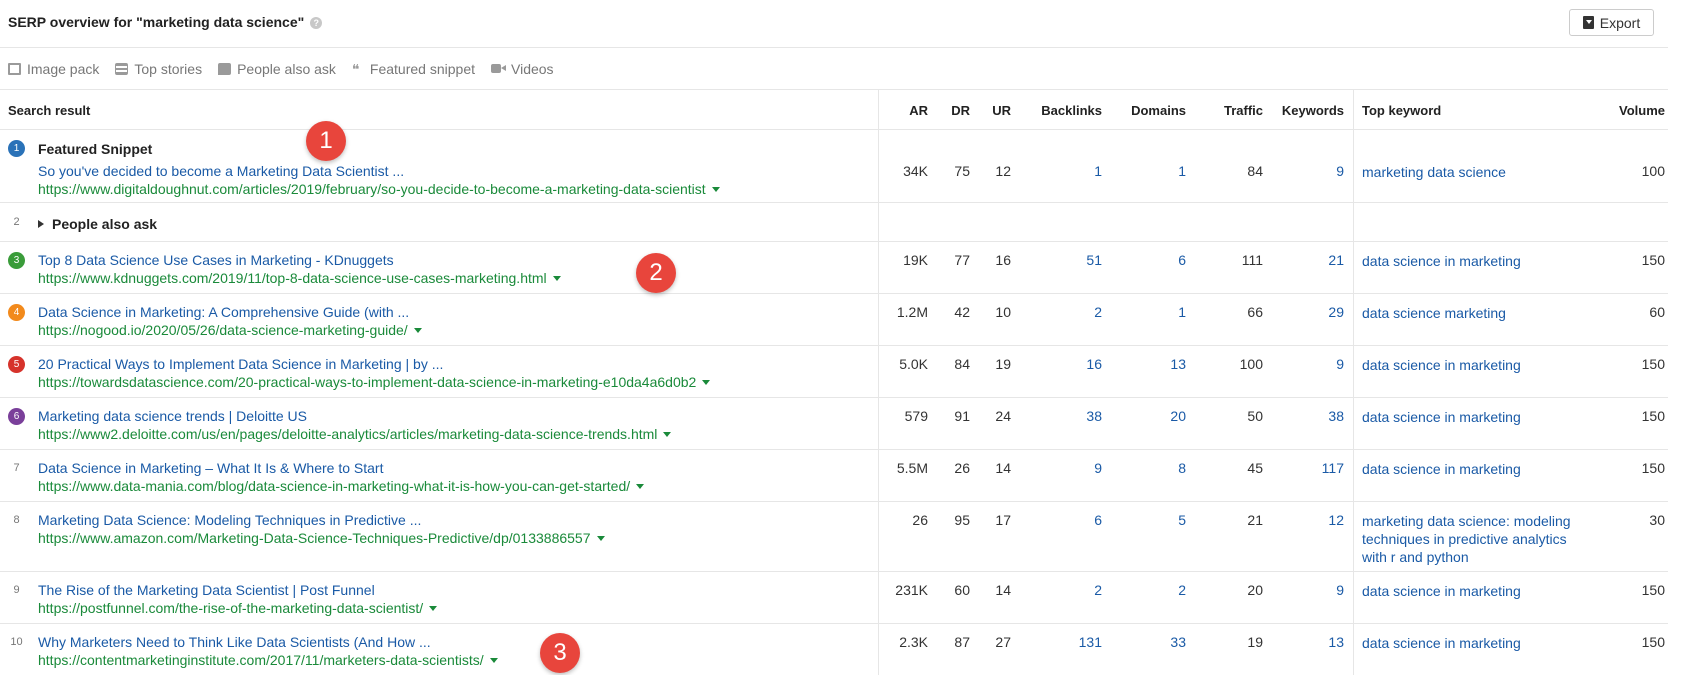  I want to click on cell-backlinks: 131, so click(1071, 642).